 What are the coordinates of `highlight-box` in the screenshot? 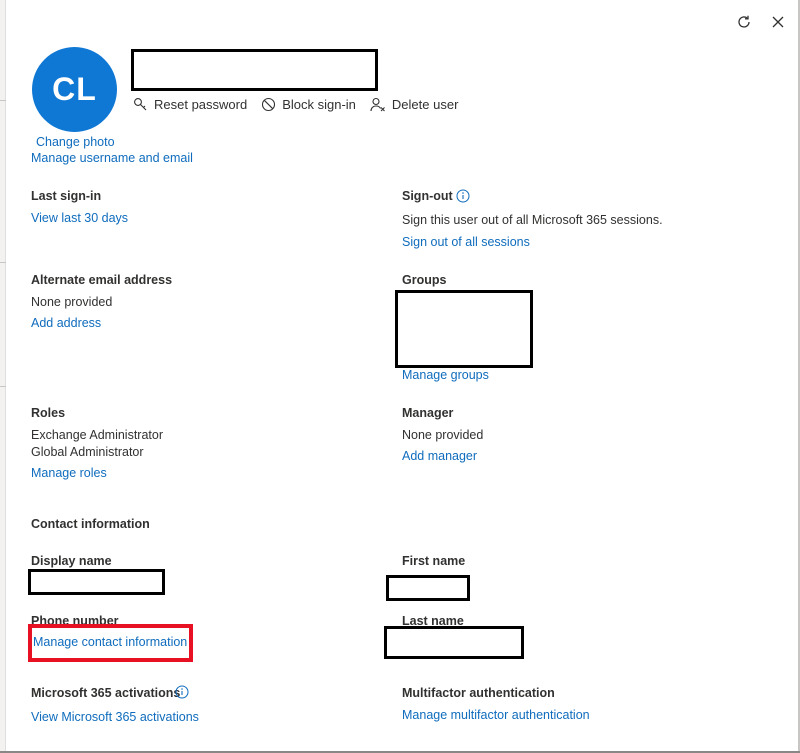 It's located at (110, 643).